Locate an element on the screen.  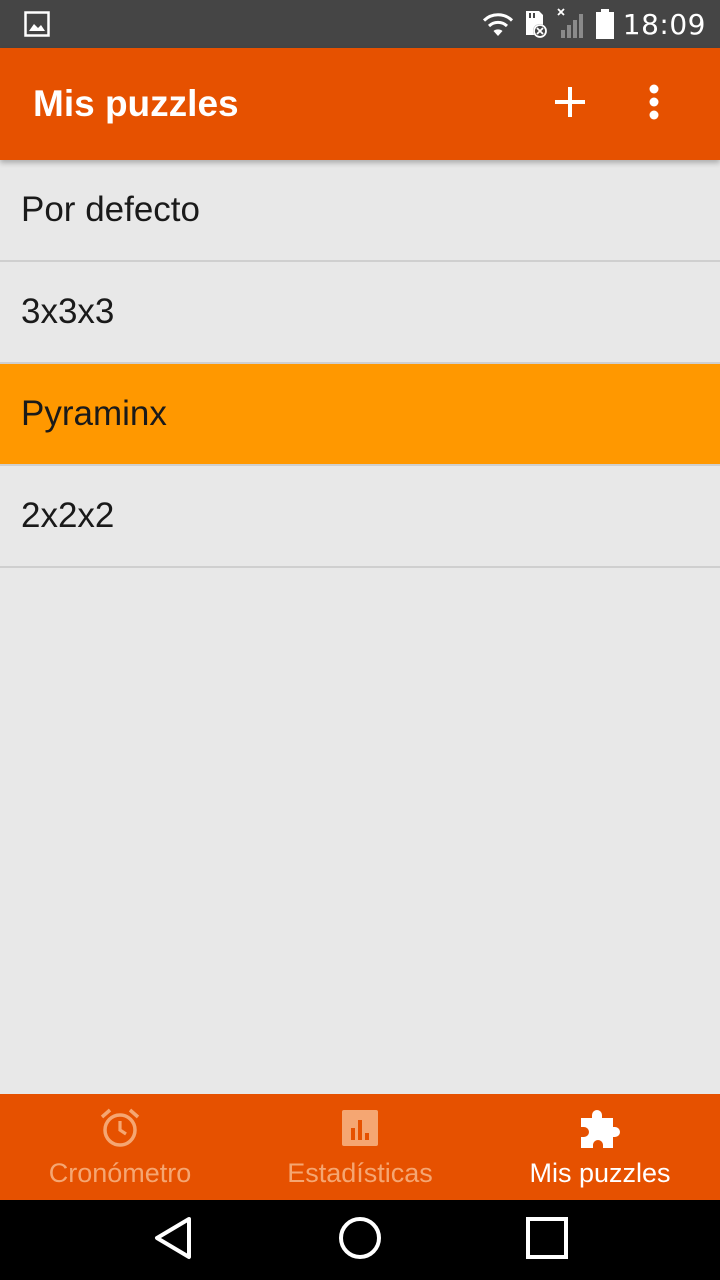
system-home-button is located at coordinates (360, 1240).